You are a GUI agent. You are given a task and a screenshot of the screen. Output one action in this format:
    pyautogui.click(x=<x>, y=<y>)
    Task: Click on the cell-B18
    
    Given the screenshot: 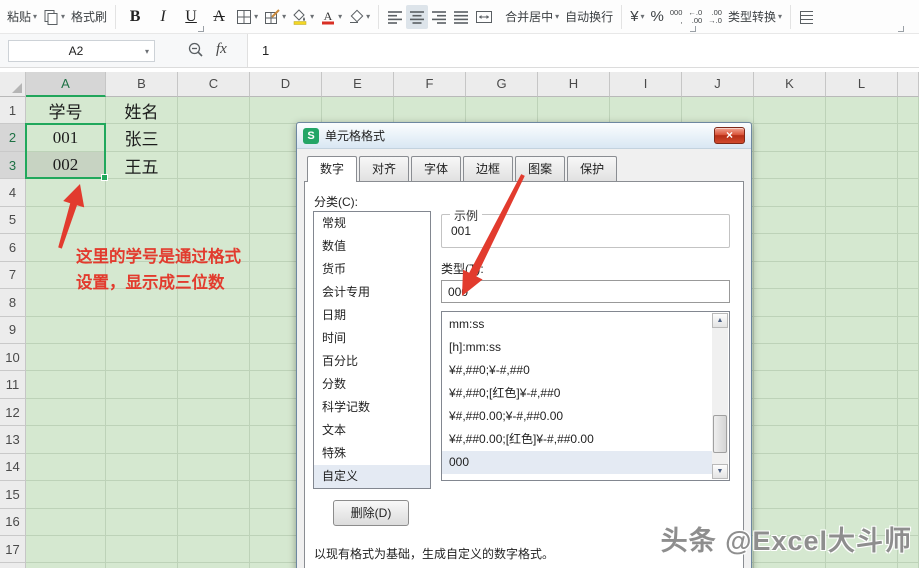 What is the action you would take?
    pyautogui.click(x=142, y=565)
    